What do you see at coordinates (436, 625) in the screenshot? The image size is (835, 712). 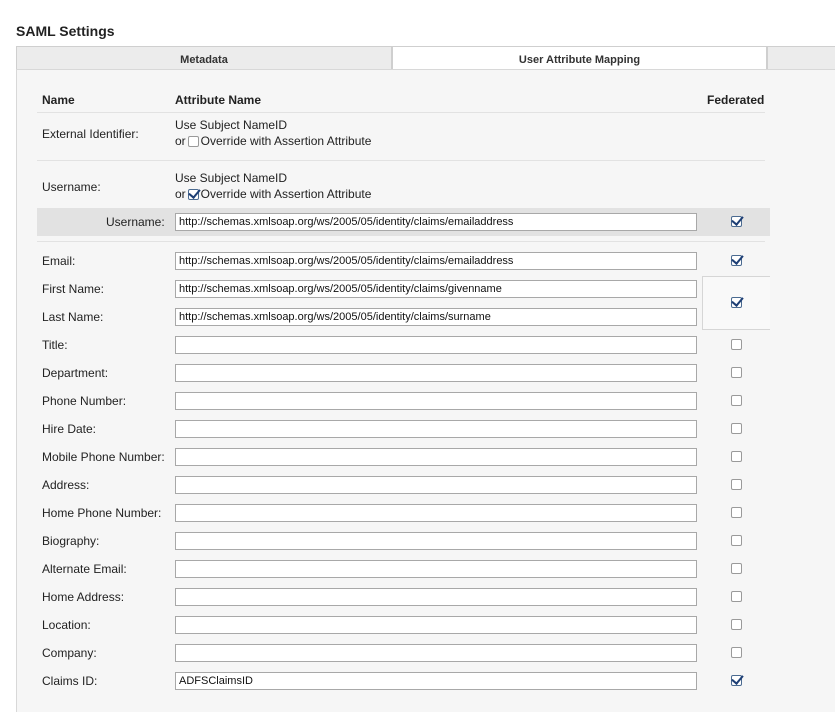 I see `location-input` at bounding box center [436, 625].